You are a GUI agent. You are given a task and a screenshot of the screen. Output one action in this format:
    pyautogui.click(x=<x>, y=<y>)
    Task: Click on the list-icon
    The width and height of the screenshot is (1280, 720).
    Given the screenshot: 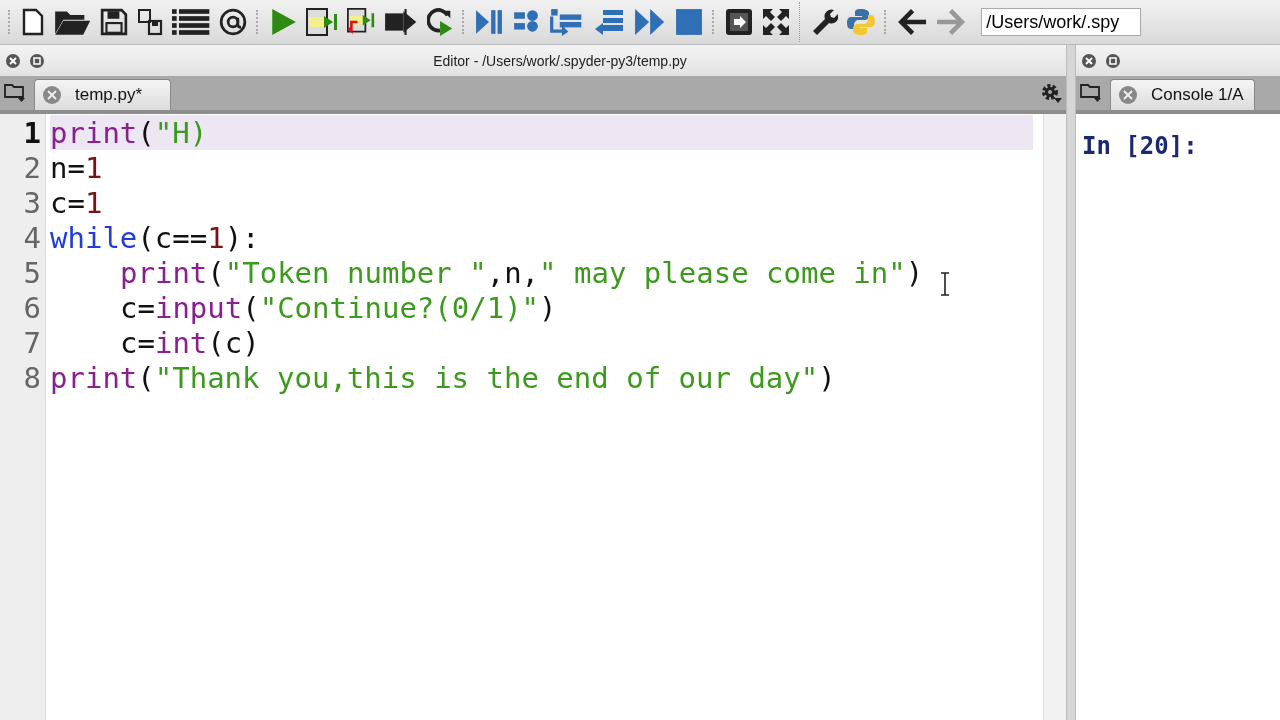 What is the action you would take?
    pyautogui.click(x=191, y=22)
    